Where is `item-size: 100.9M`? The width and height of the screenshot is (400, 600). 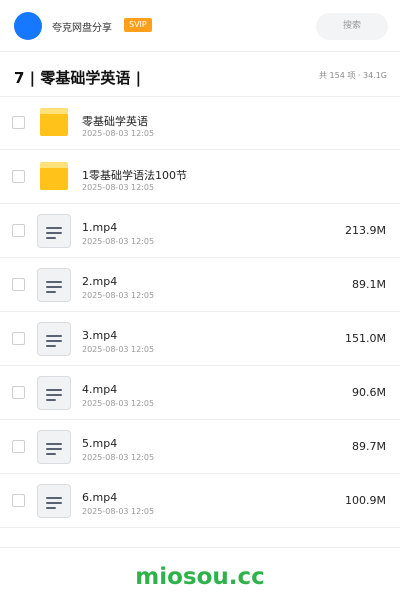 item-size: 100.9M is located at coordinates (365, 500).